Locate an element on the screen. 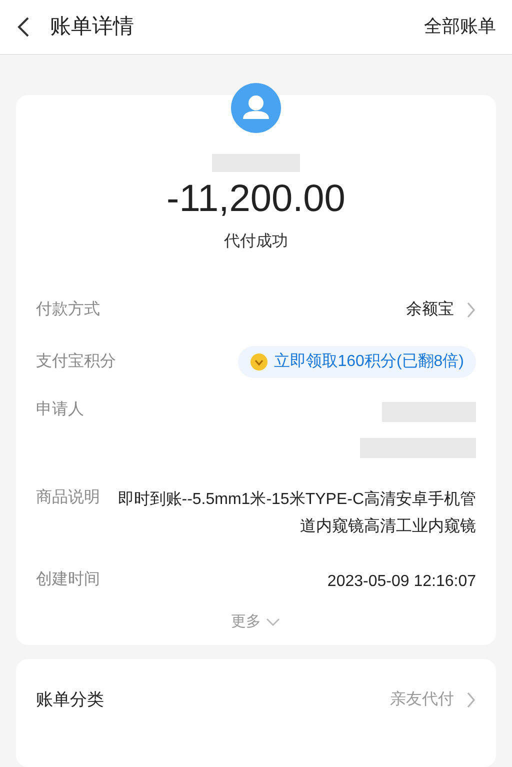  page-title: 账单详情 is located at coordinates (92, 27).